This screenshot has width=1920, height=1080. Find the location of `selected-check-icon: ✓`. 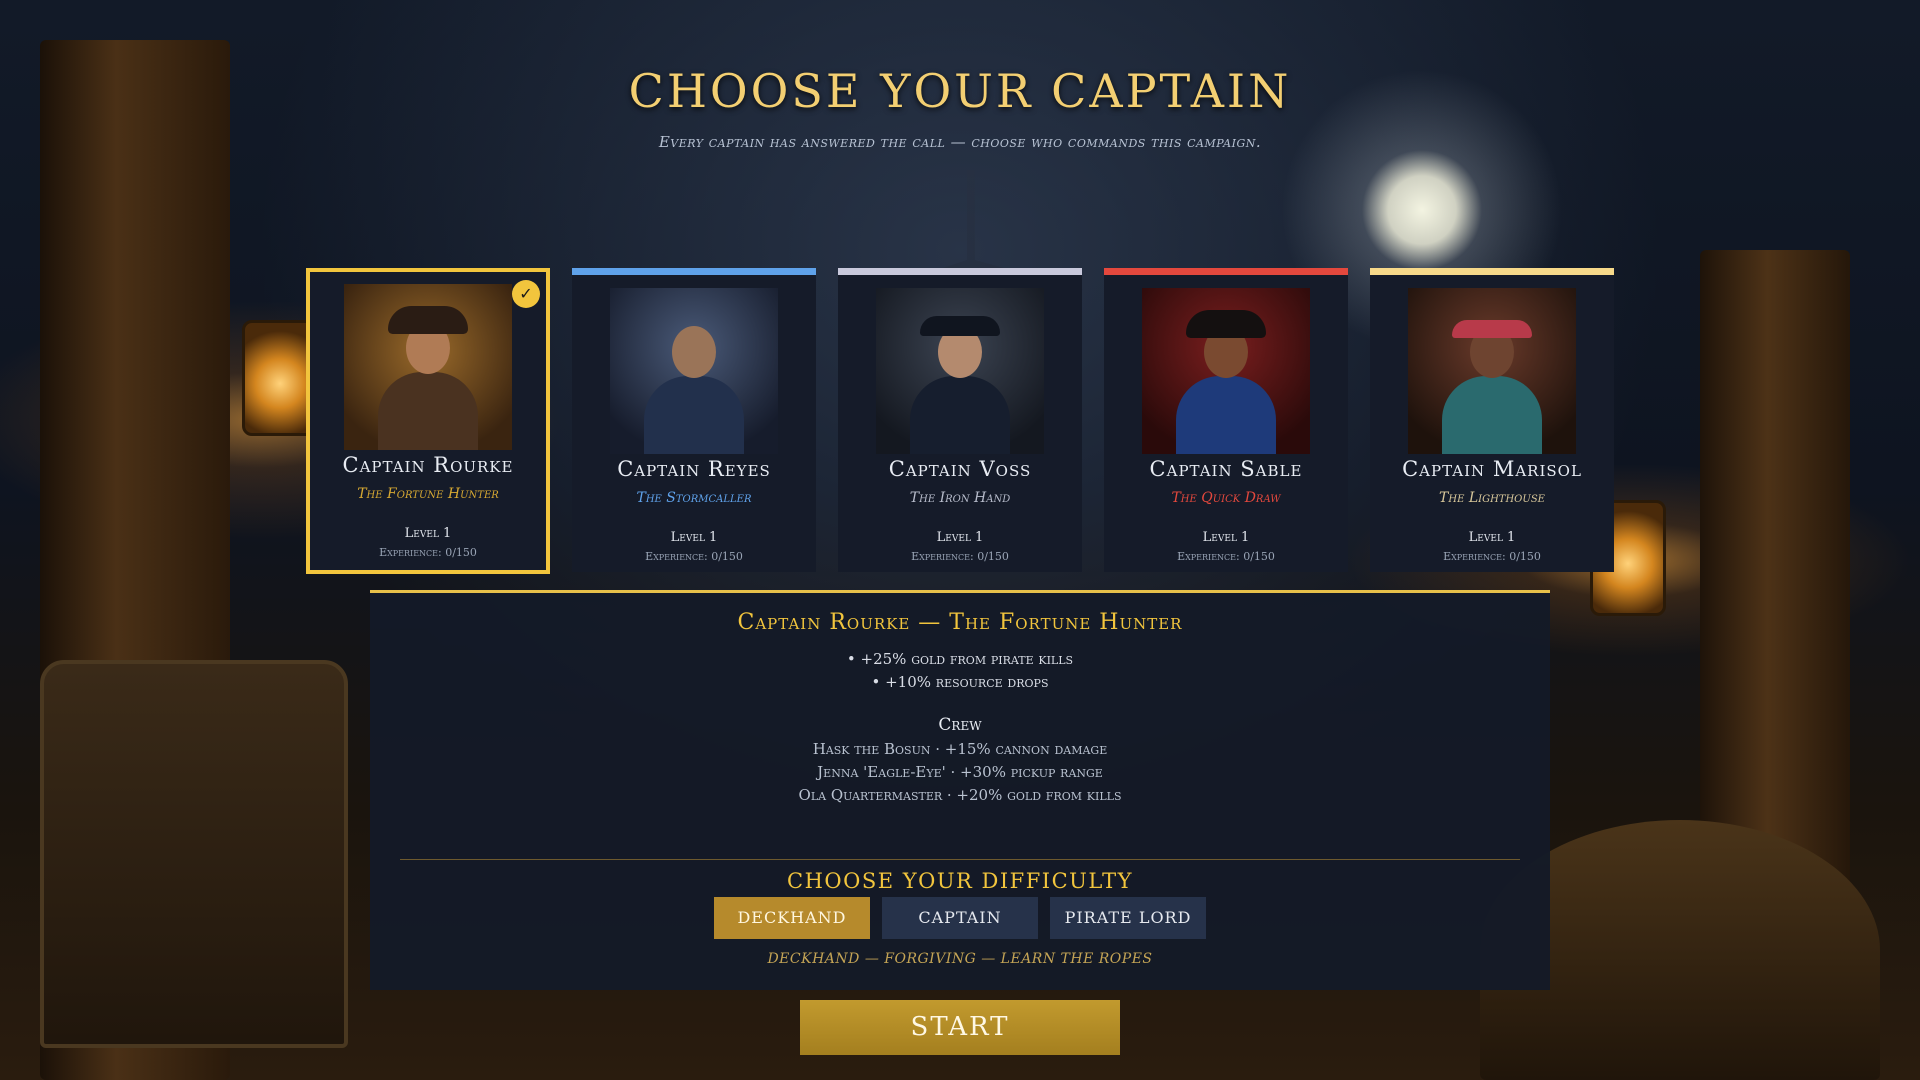

selected-check-icon: ✓ is located at coordinates (526, 294).